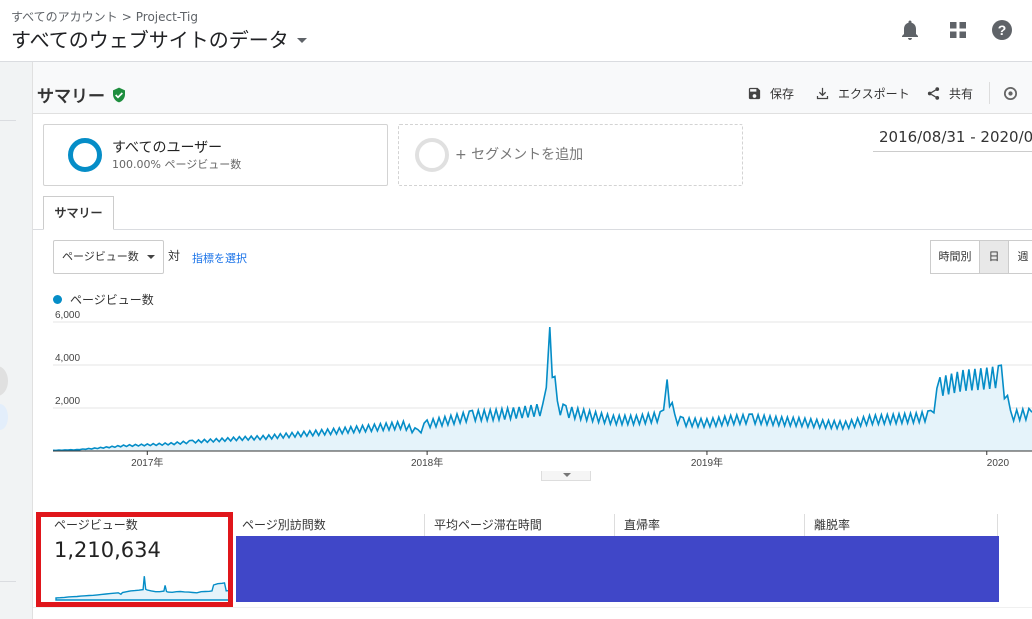 This screenshot has width=1032, height=619. What do you see at coordinates (284, 525) in the screenshot?
I see `scorecard-label: ページ別訪問数` at bounding box center [284, 525].